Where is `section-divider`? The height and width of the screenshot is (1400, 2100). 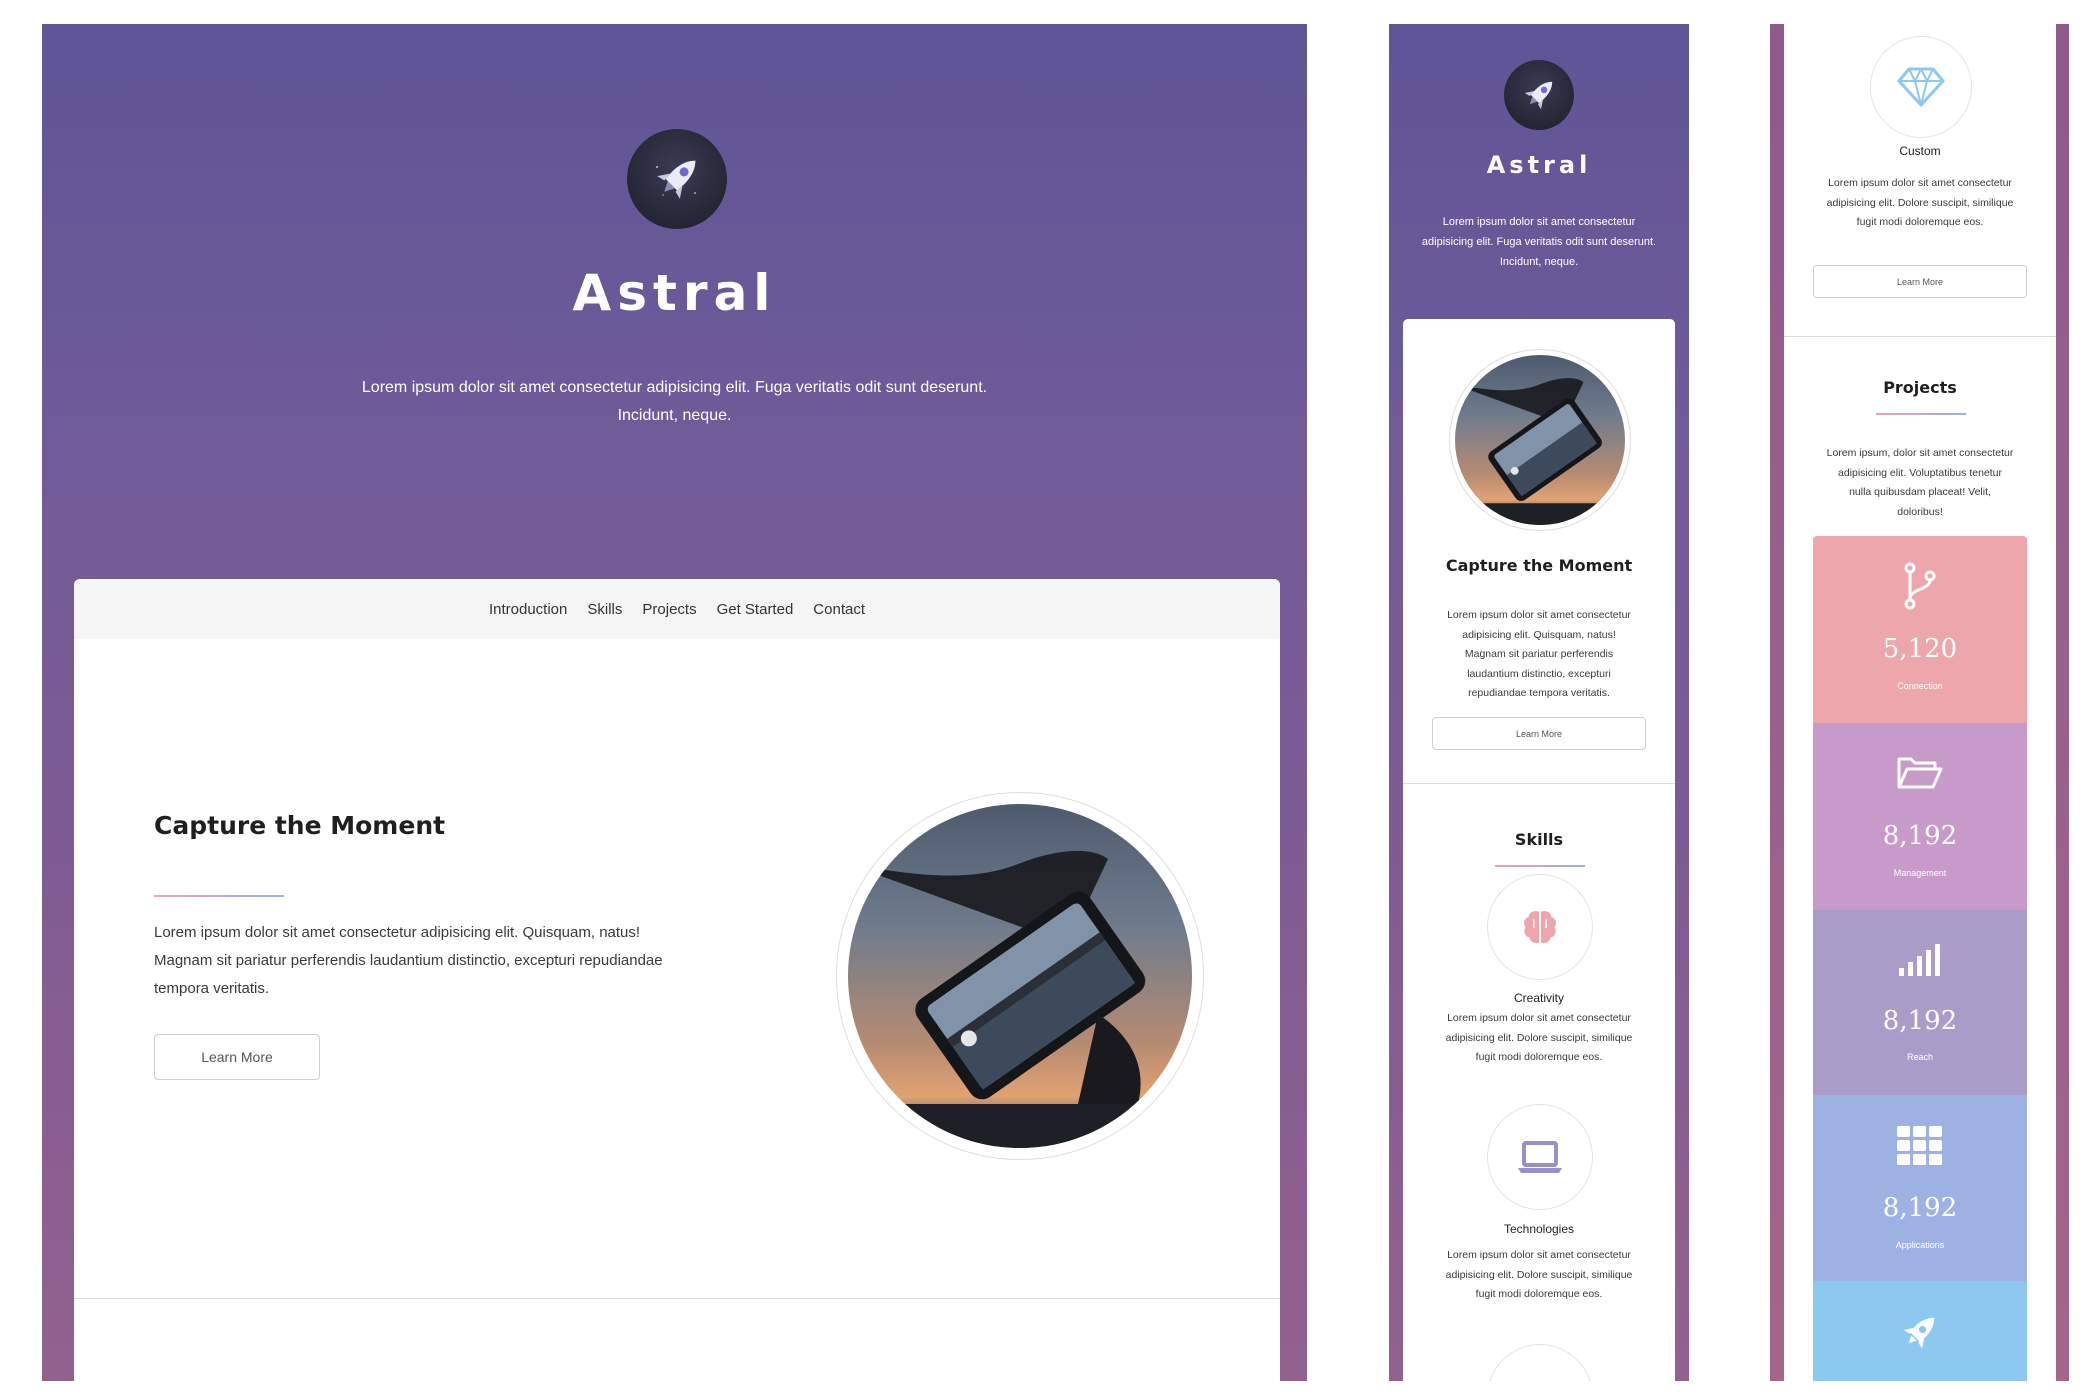 section-divider is located at coordinates (677, 1298).